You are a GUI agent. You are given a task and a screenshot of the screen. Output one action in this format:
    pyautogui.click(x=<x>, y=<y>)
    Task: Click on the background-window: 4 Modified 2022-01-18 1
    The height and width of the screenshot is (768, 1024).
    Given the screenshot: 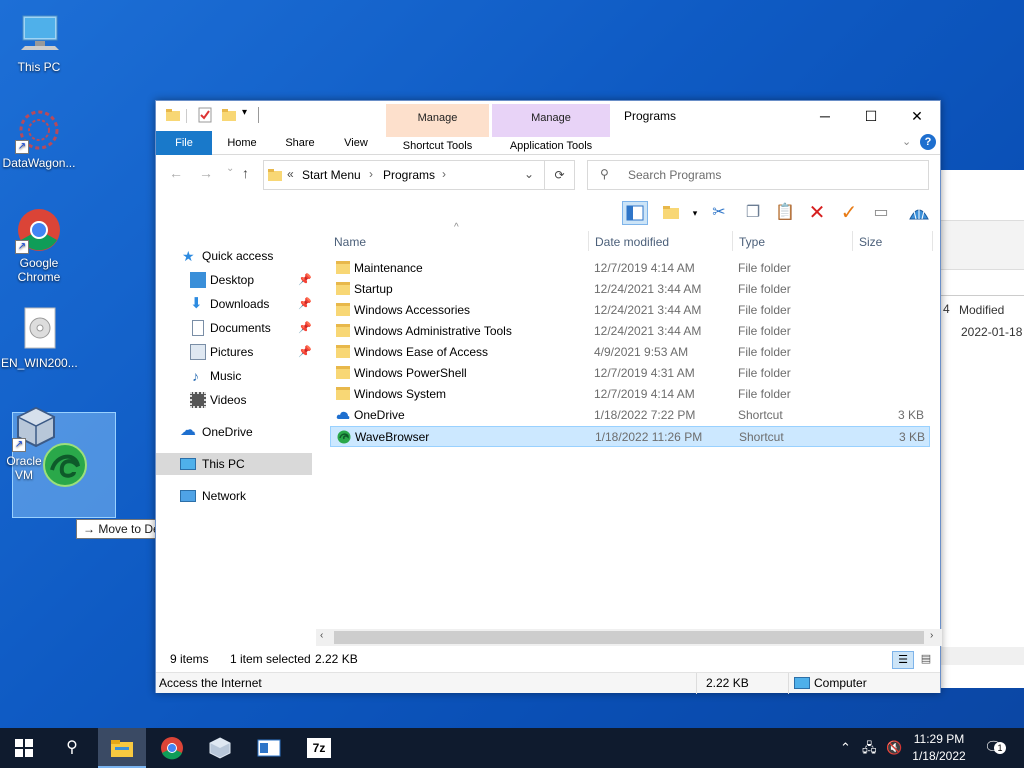 What is the action you would take?
    pyautogui.click(x=982, y=429)
    